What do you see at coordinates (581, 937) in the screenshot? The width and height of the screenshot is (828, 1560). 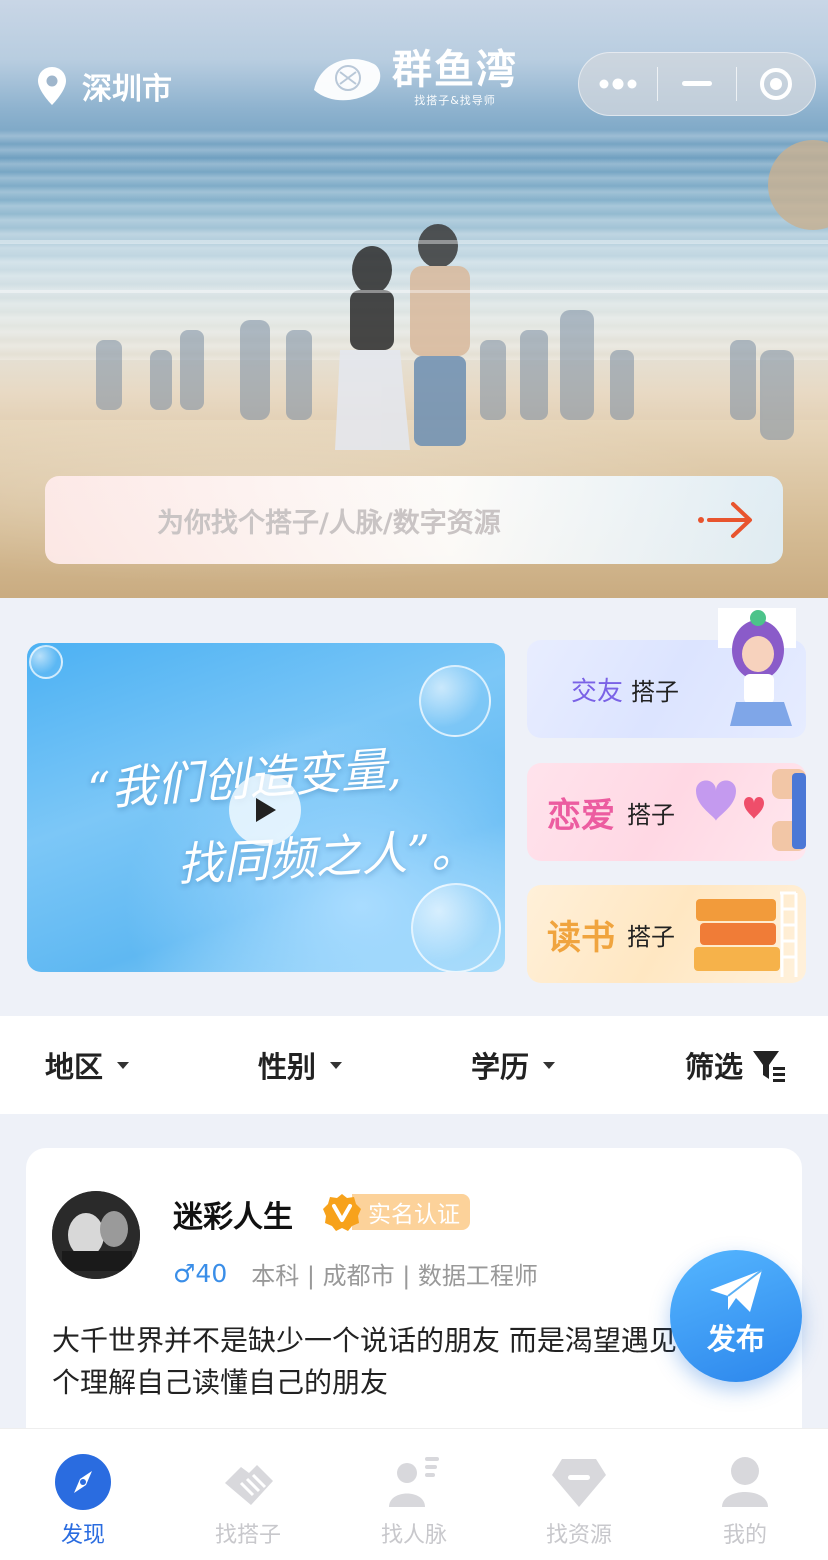 I see `card-keyword: 读书` at bounding box center [581, 937].